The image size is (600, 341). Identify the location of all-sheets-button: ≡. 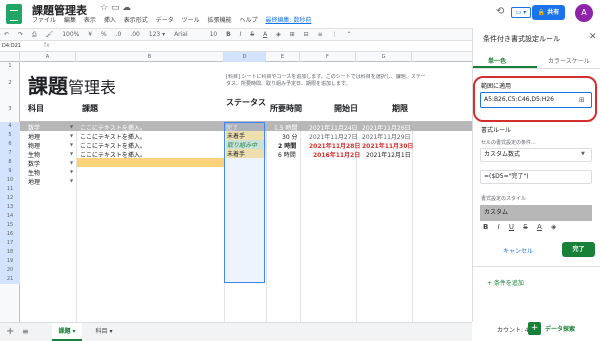
(25, 331).